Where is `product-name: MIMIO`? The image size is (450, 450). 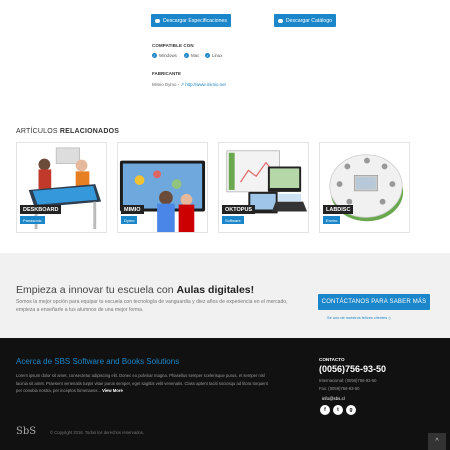
product-name: MIMIO is located at coordinates (132, 209).